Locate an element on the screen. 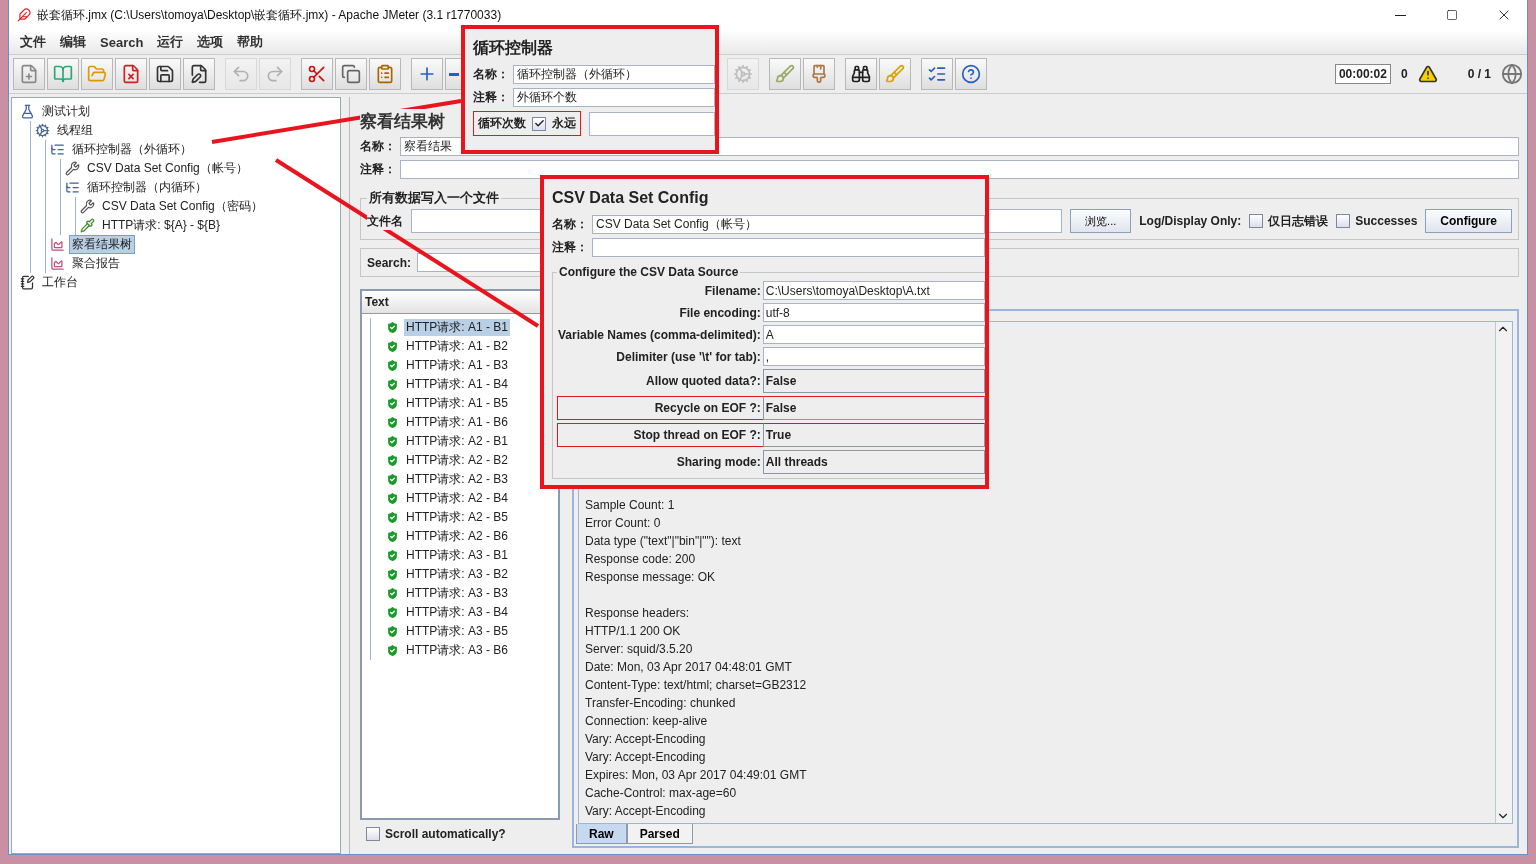 The height and width of the screenshot is (864, 1536). field-label: 文件名 is located at coordinates (385, 221).